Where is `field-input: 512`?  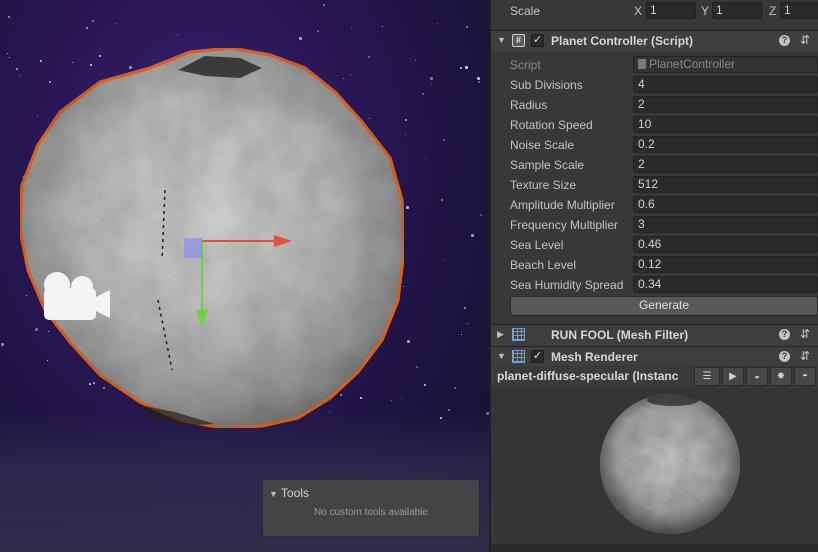
field-input: 512 is located at coordinates (725, 184).